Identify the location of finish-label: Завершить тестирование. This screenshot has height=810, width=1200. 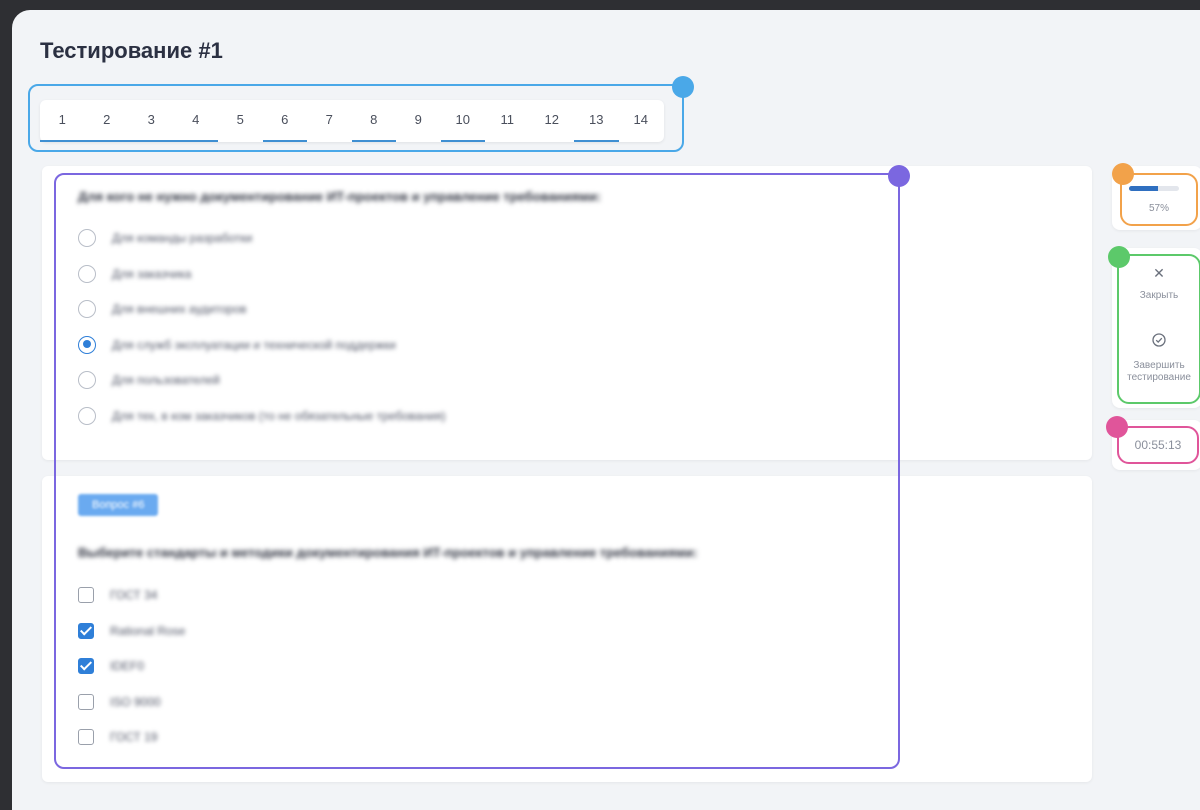
(1159, 372).